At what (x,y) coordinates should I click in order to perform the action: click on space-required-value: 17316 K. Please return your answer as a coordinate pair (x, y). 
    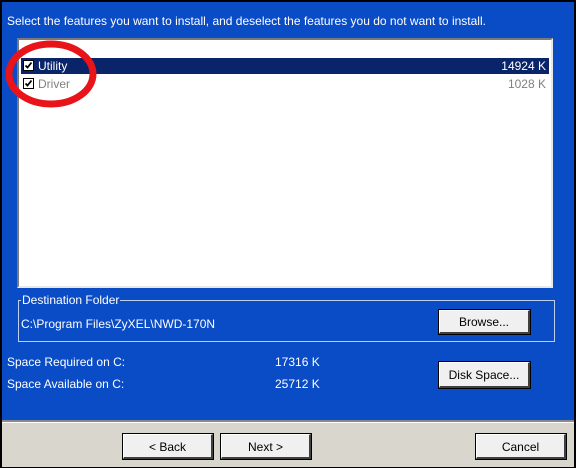
    Looking at the image, I should click on (297, 362).